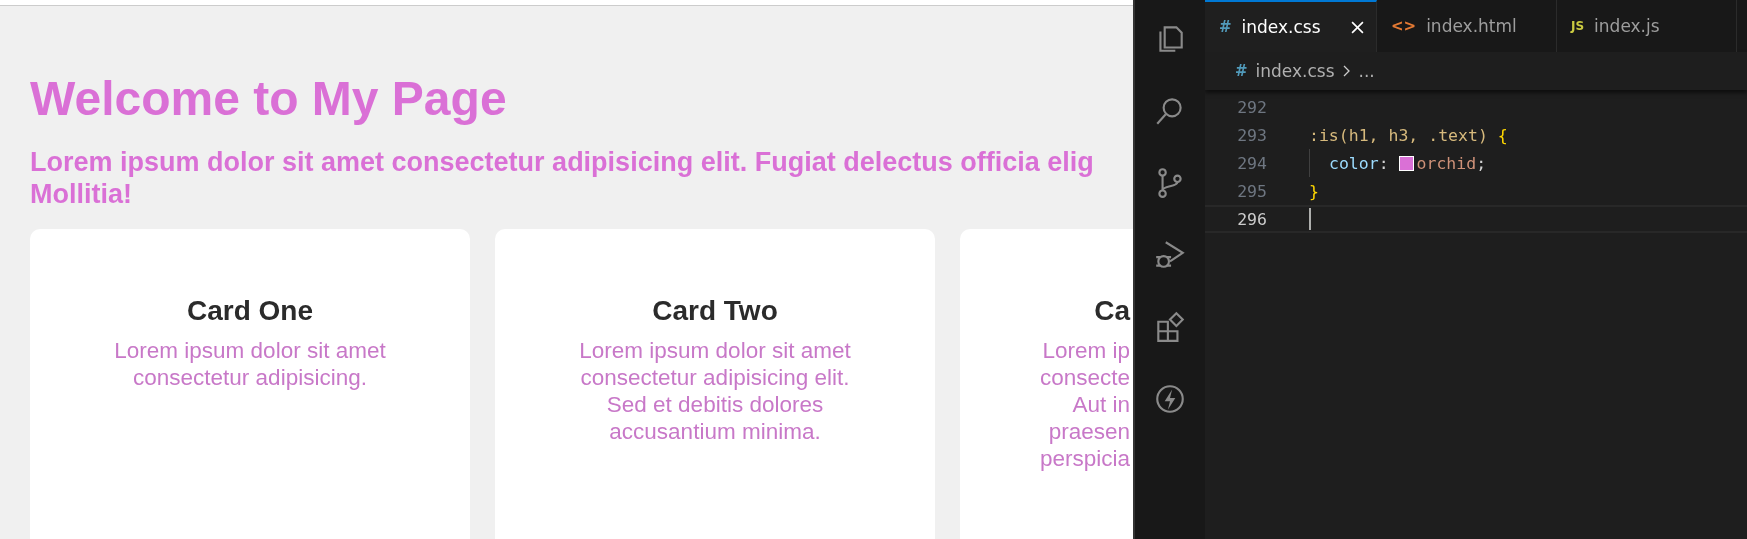 The width and height of the screenshot is (1747, 539). I want to click on line-number: 292, so click(1251, 107).